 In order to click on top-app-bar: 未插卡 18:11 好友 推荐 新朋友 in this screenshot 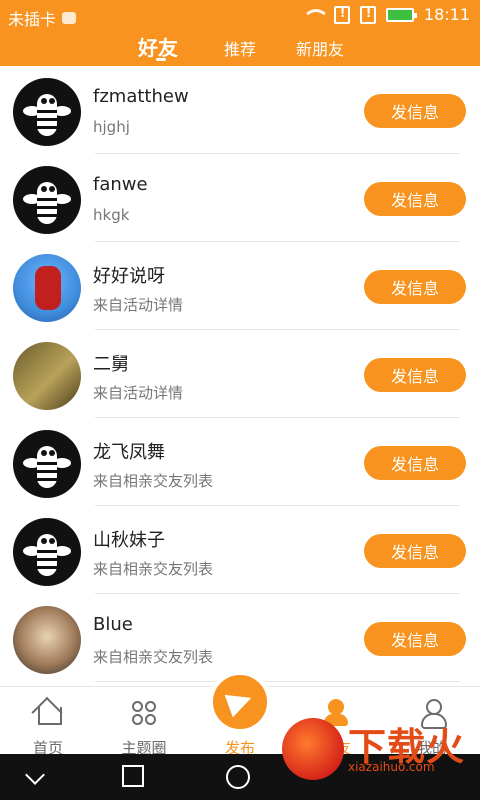, I will do `click(240, 33)`.